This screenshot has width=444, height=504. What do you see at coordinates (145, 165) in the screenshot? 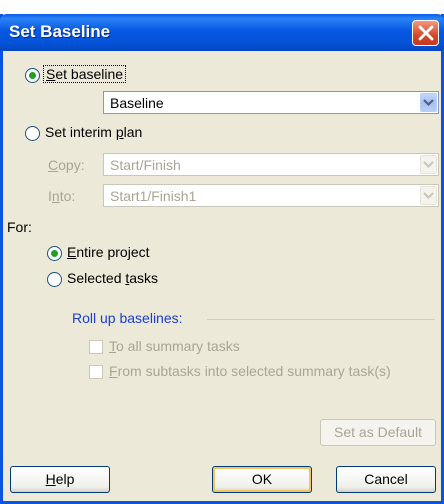
I see `copy-select-value: Start/Finish` at bounding box center [145, 165].